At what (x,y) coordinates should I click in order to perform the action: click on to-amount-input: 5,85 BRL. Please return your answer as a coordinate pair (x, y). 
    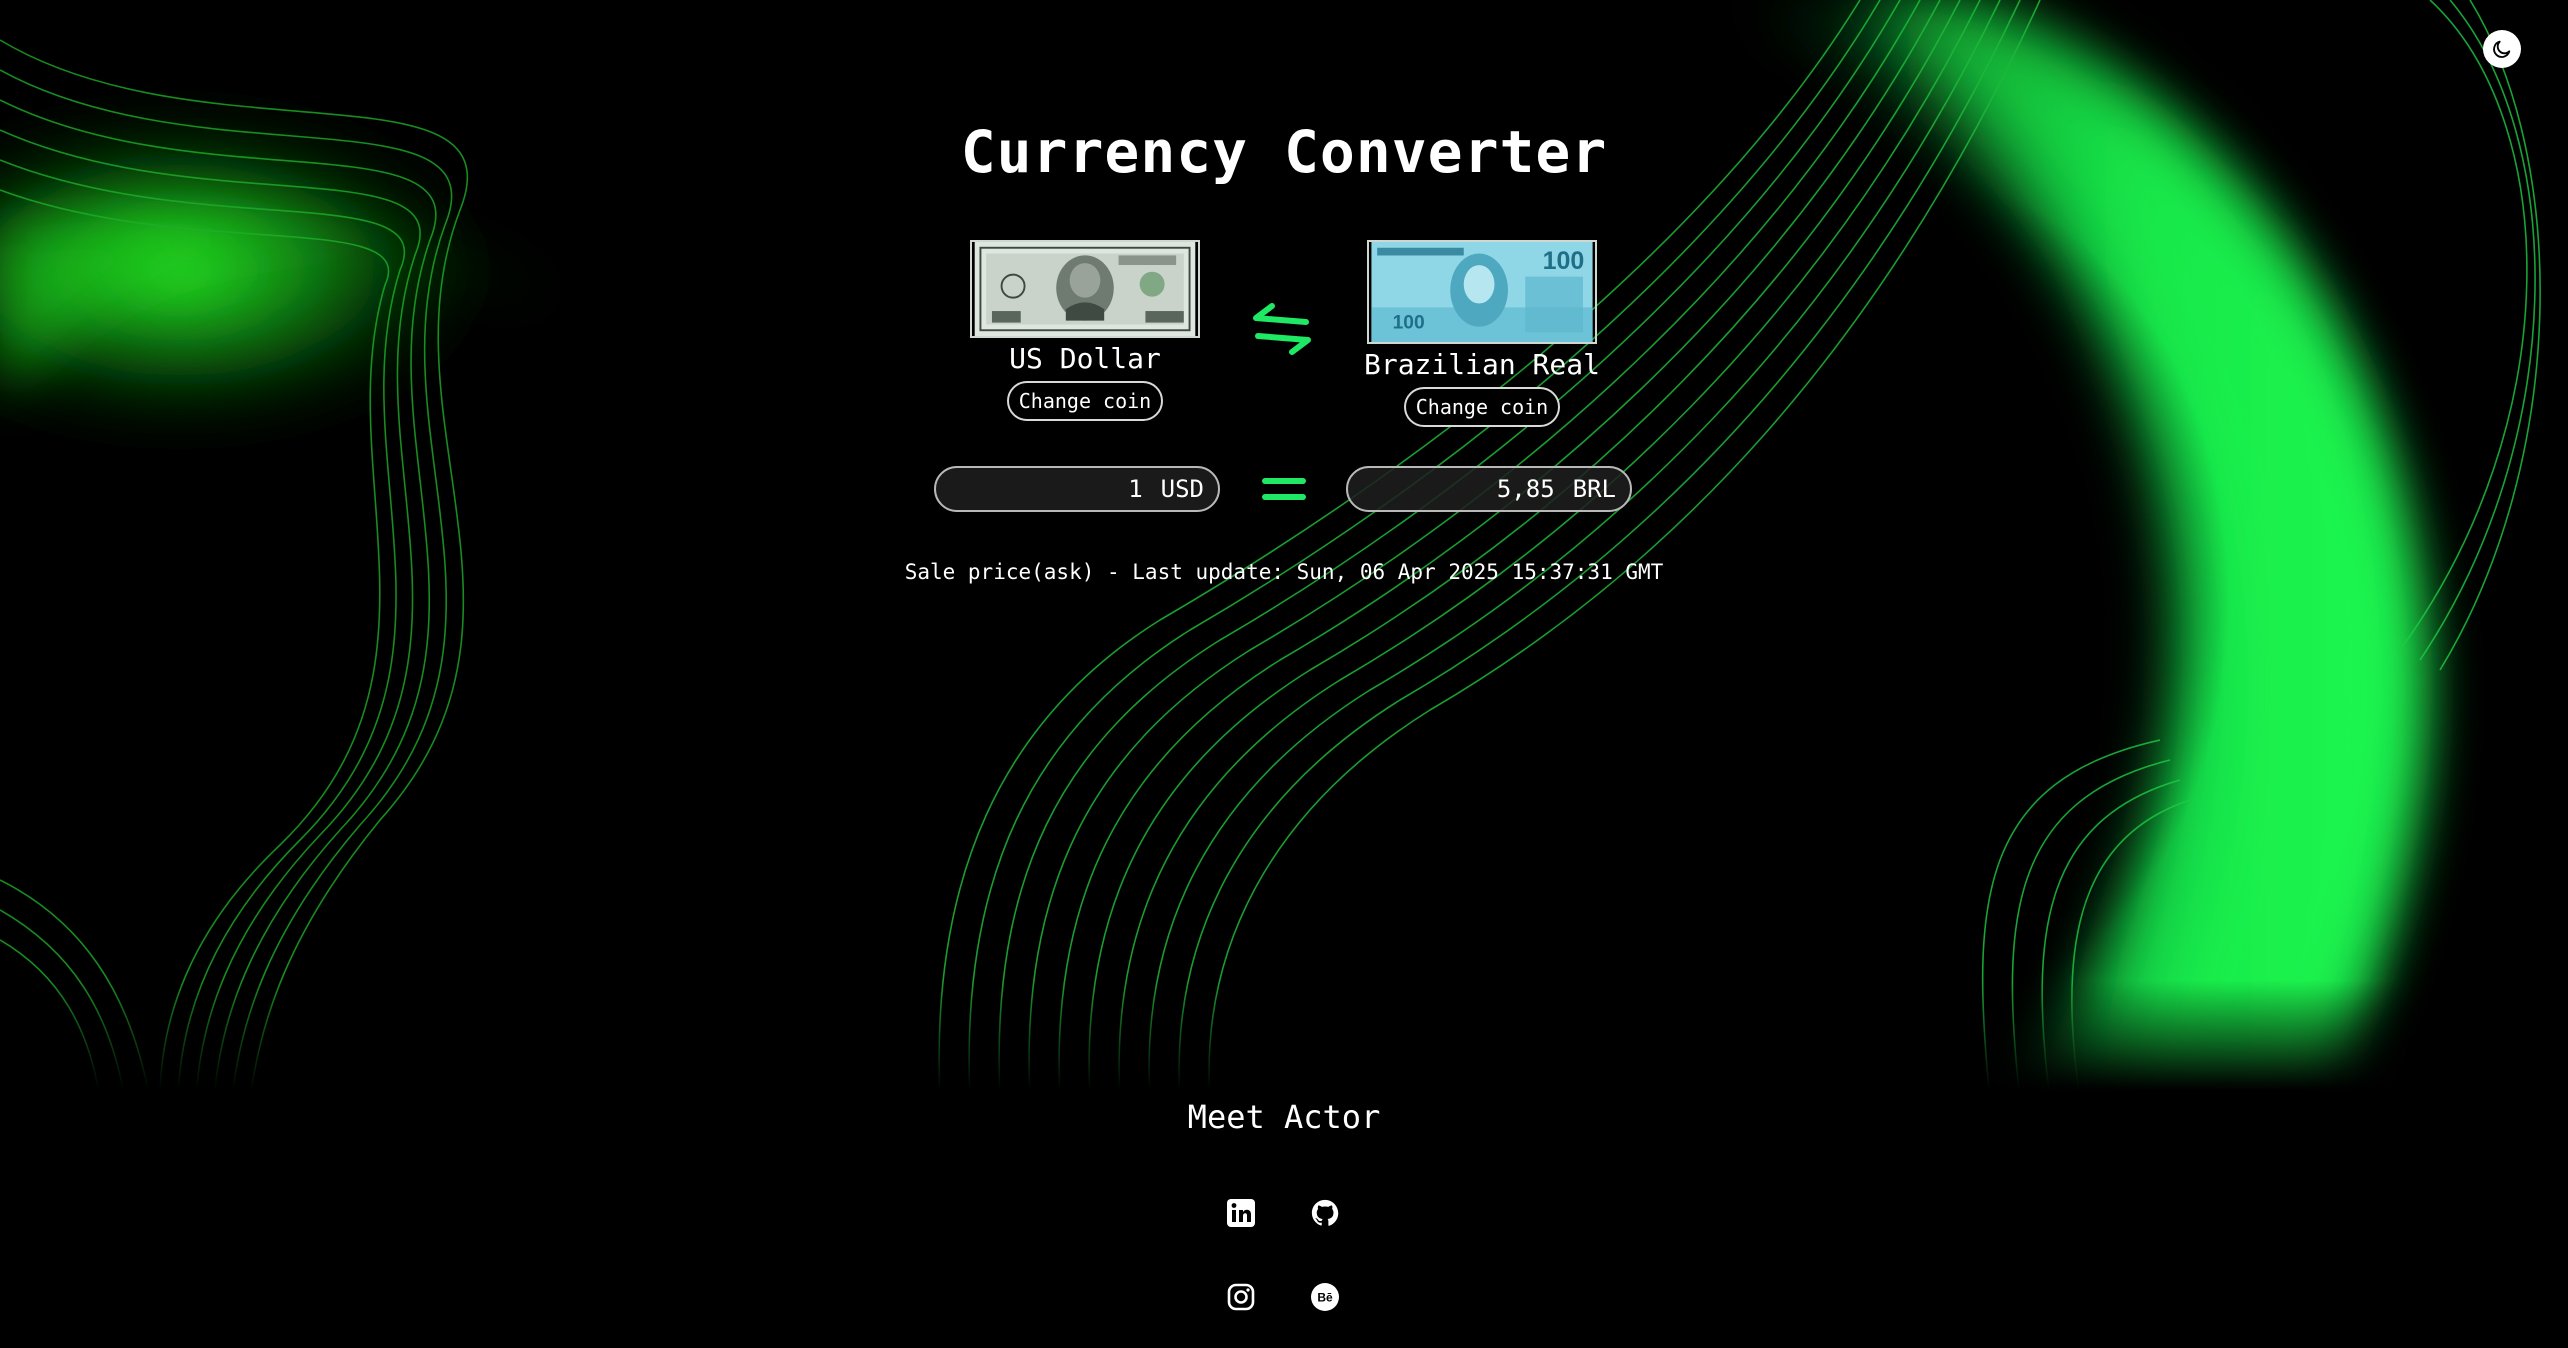
    Looking at the image, I should click on (1489, 489).